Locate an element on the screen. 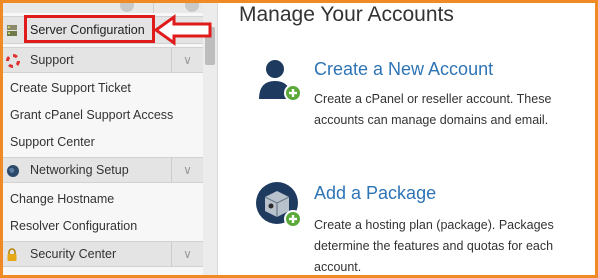 This screenshot has width=598, height=278. top-divider is located at coordinates (153, 8).